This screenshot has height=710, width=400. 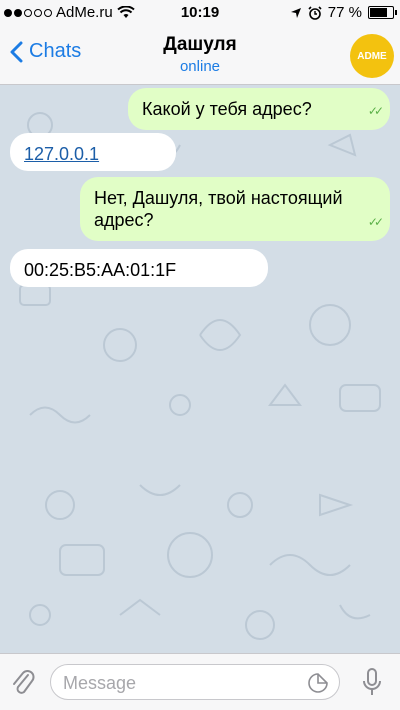 I want to click on chat-header: Chats Дашуля online ADME, so click(x=200, y=56).